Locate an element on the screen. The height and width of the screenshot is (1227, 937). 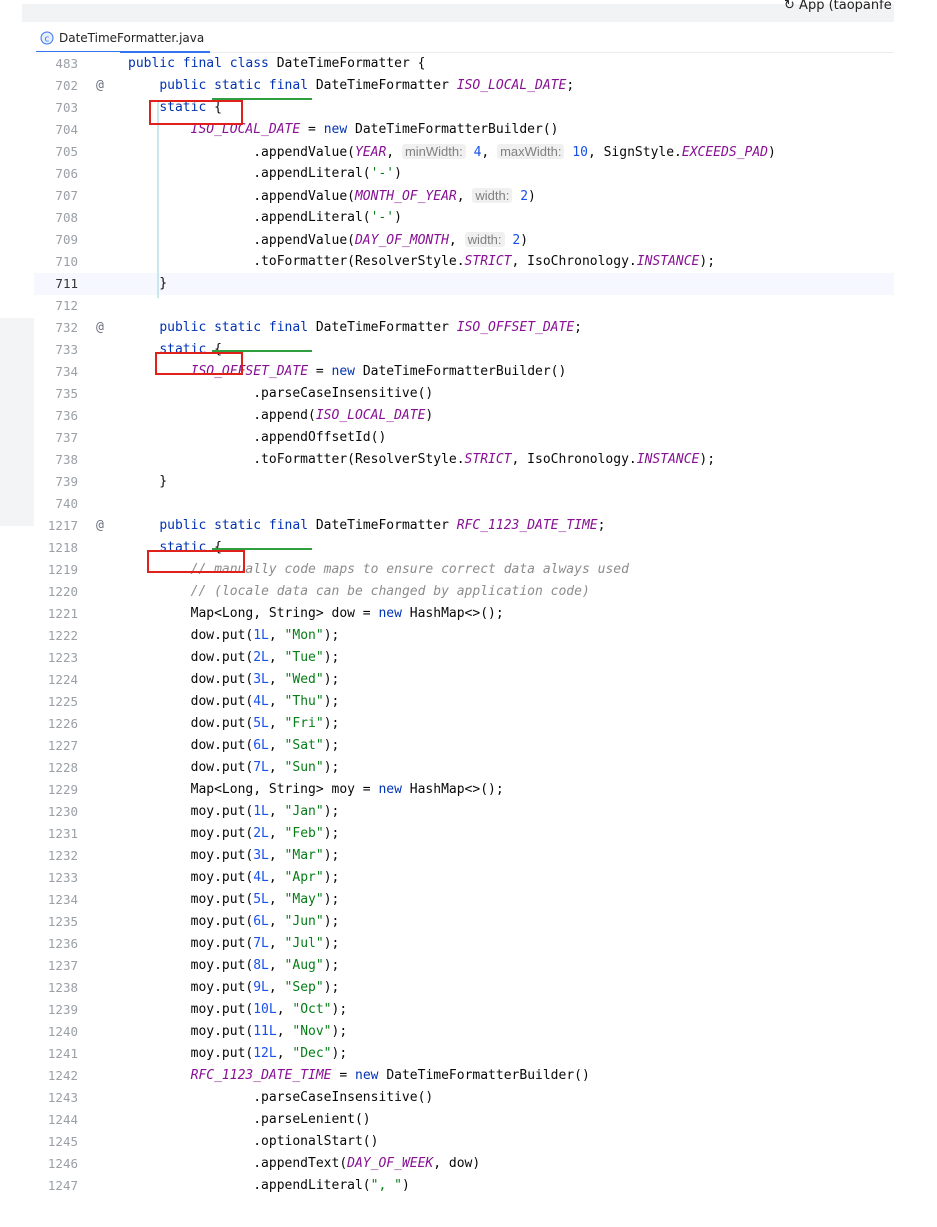
code-line: 709 .appendValue(DAY_OF_MONTH, width: 2) is located at coordinates (464, 240).